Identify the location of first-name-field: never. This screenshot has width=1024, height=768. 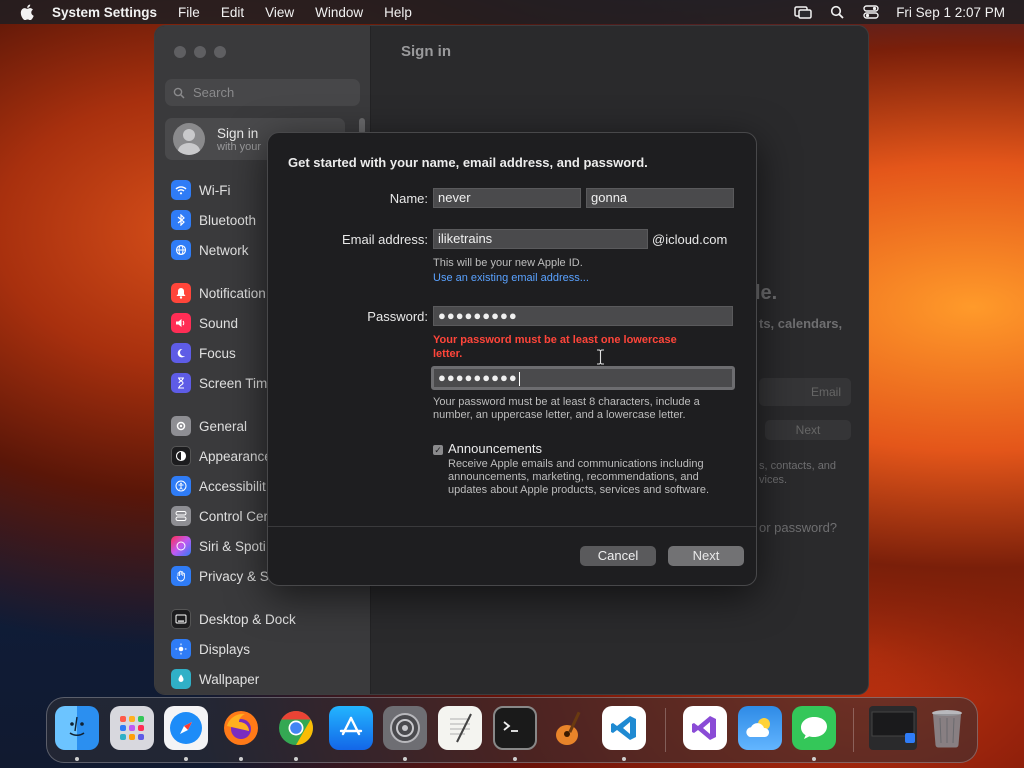
(507, 198).